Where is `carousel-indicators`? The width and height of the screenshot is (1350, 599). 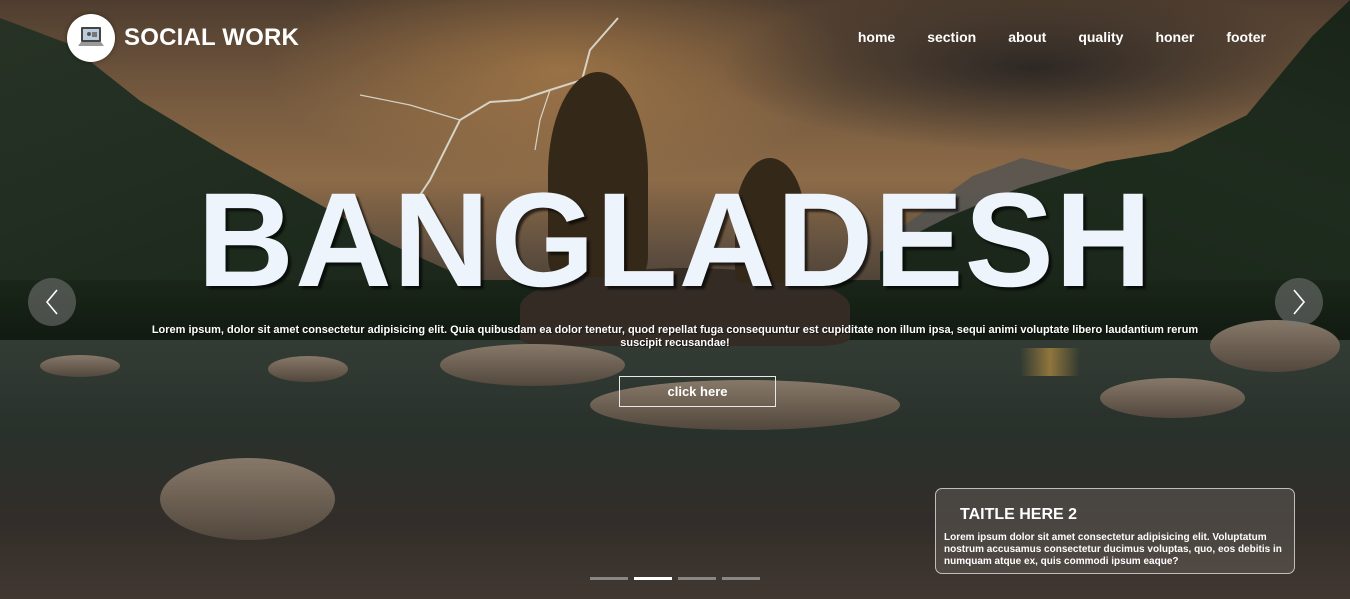
carousel-indicators is located at coordinates (678, 578).